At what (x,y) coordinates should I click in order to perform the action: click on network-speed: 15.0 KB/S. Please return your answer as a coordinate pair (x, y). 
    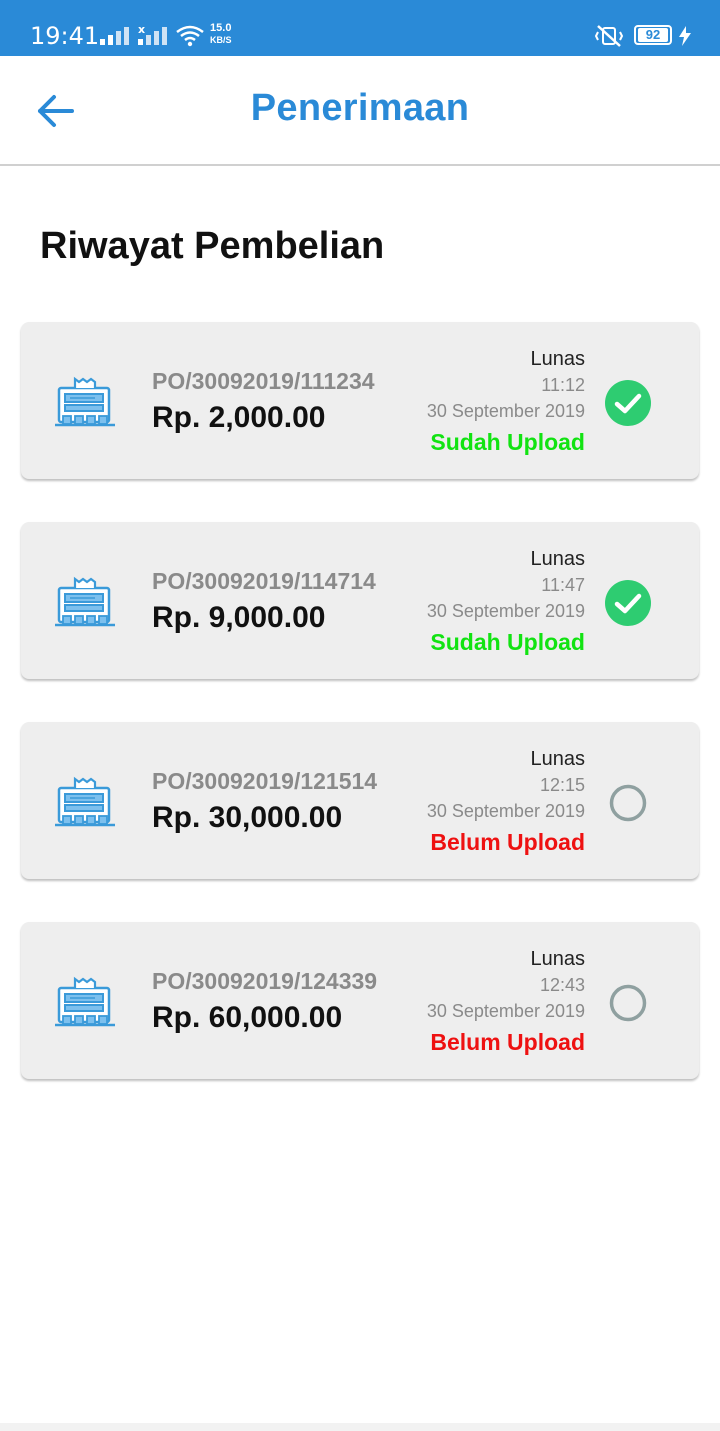
    Looking at the image, I should click on (221, 34).